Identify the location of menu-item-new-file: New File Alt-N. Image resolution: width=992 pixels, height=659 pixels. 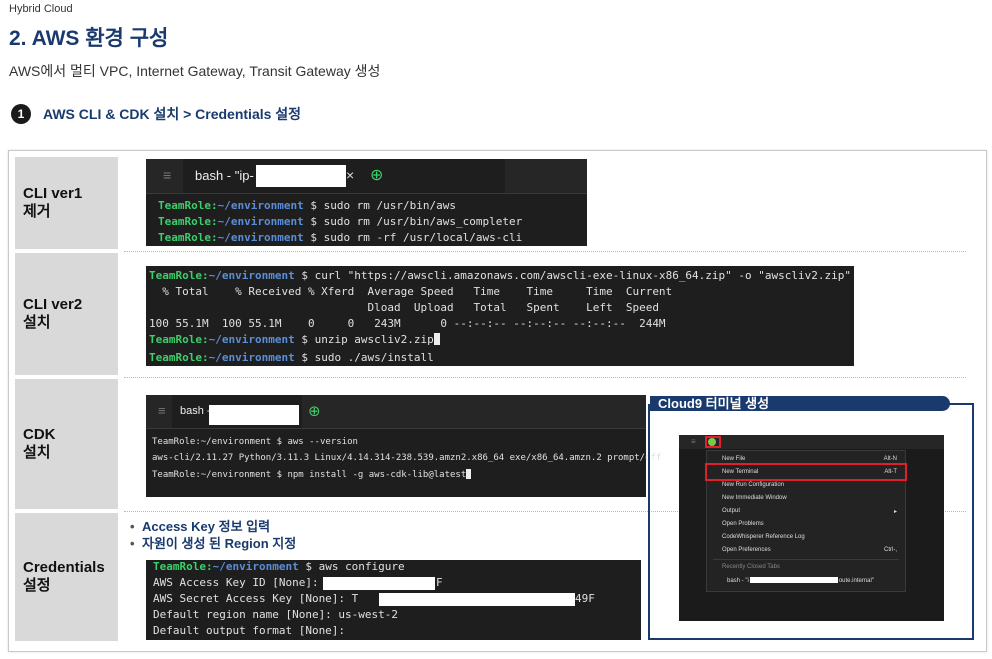
(809, 459).